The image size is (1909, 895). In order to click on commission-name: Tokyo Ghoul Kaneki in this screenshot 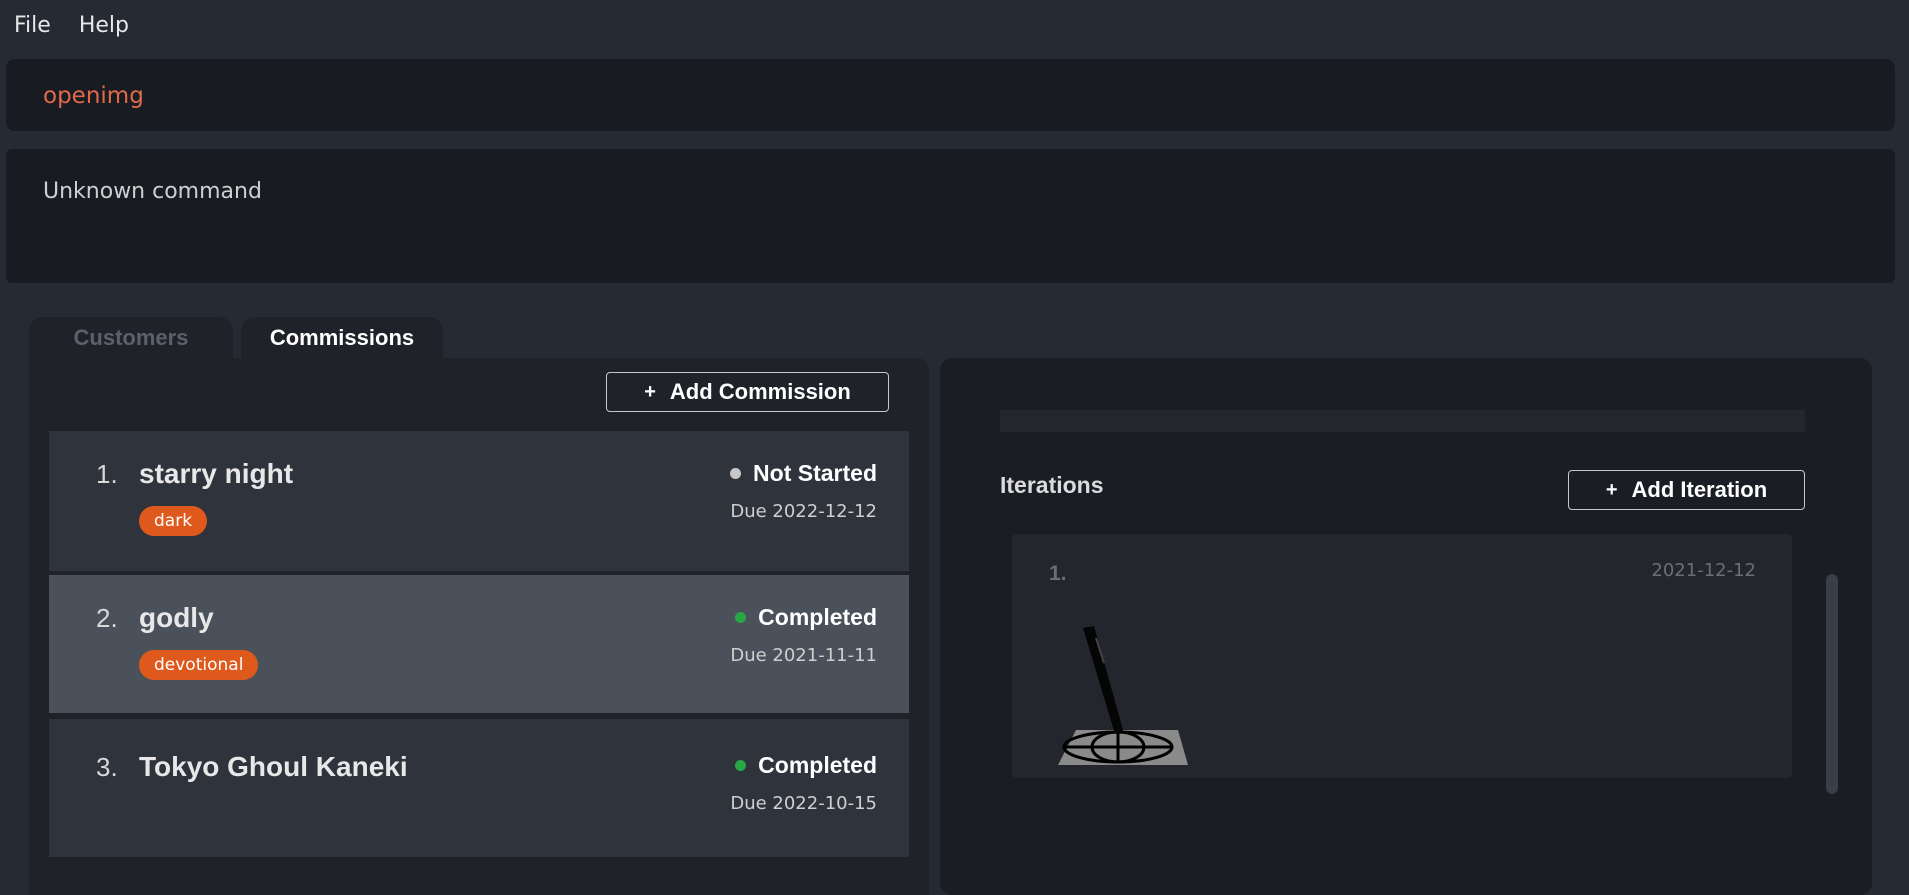, I will do `click(273, 766)`.